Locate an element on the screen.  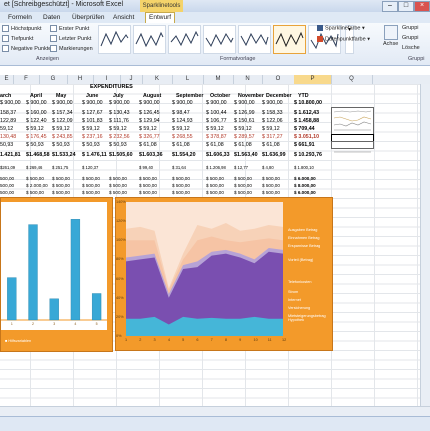
total-cell: $1.533,24 is located at coordinates (64, 155).